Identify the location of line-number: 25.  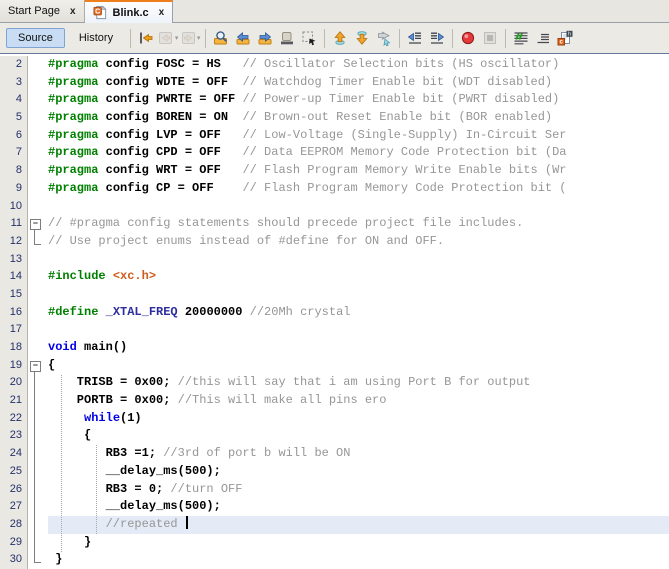
(14, 471).